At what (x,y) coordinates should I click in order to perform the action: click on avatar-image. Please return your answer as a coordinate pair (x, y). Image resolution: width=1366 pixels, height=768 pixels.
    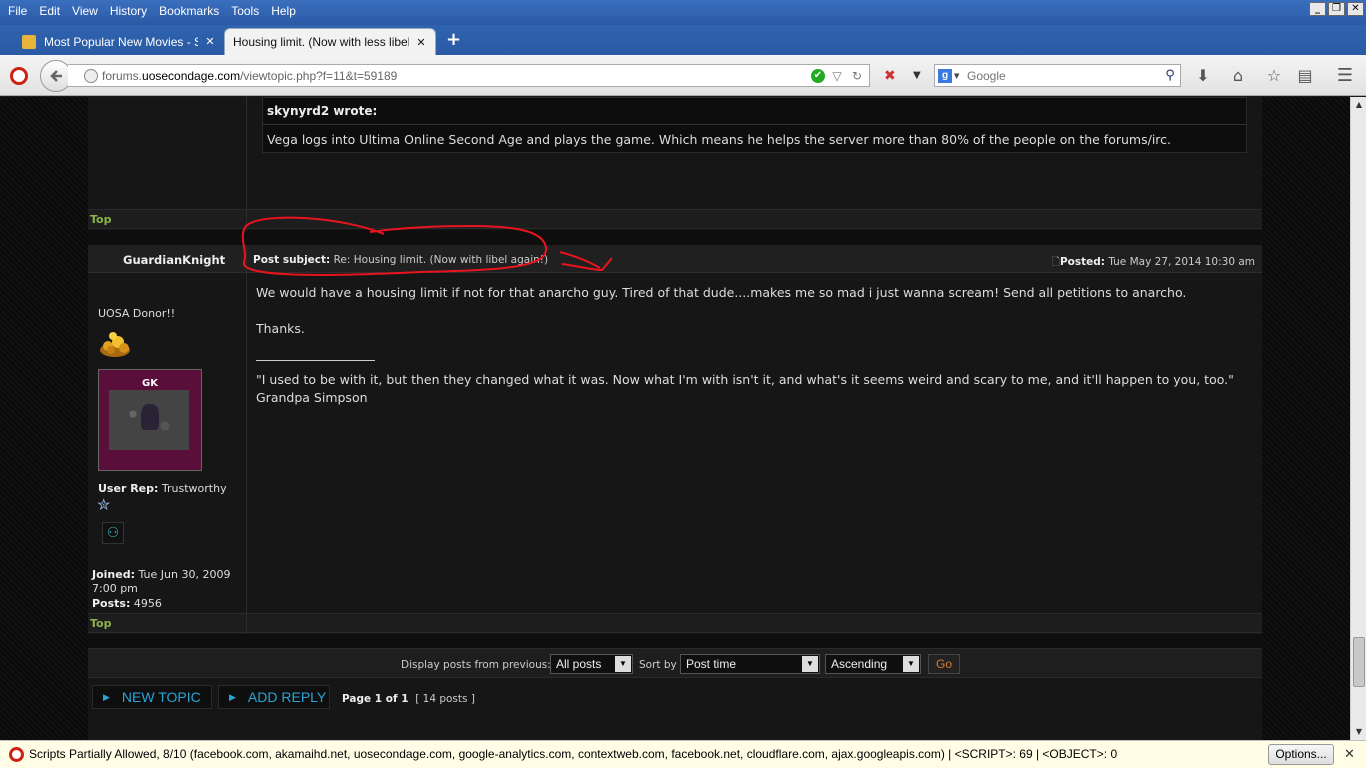
    Looking at the image, I should click on (149, 420).